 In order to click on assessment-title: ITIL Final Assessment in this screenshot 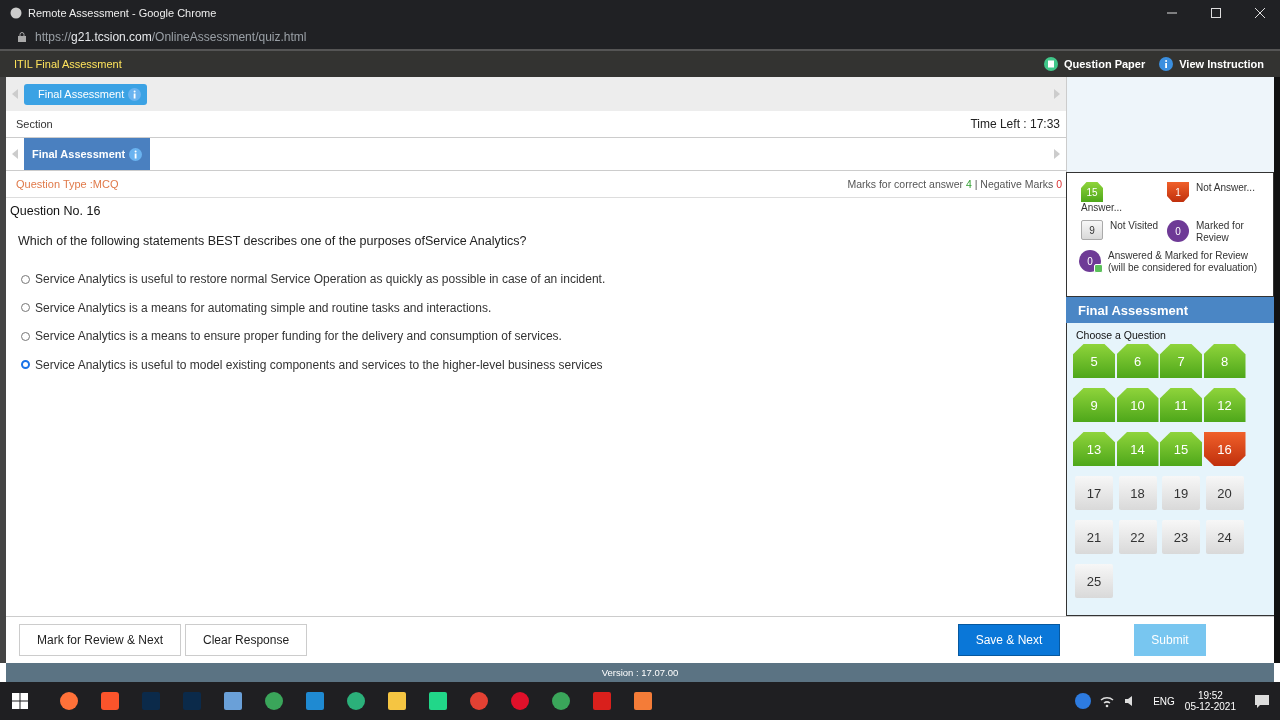, I will do `click(68, 64)`.